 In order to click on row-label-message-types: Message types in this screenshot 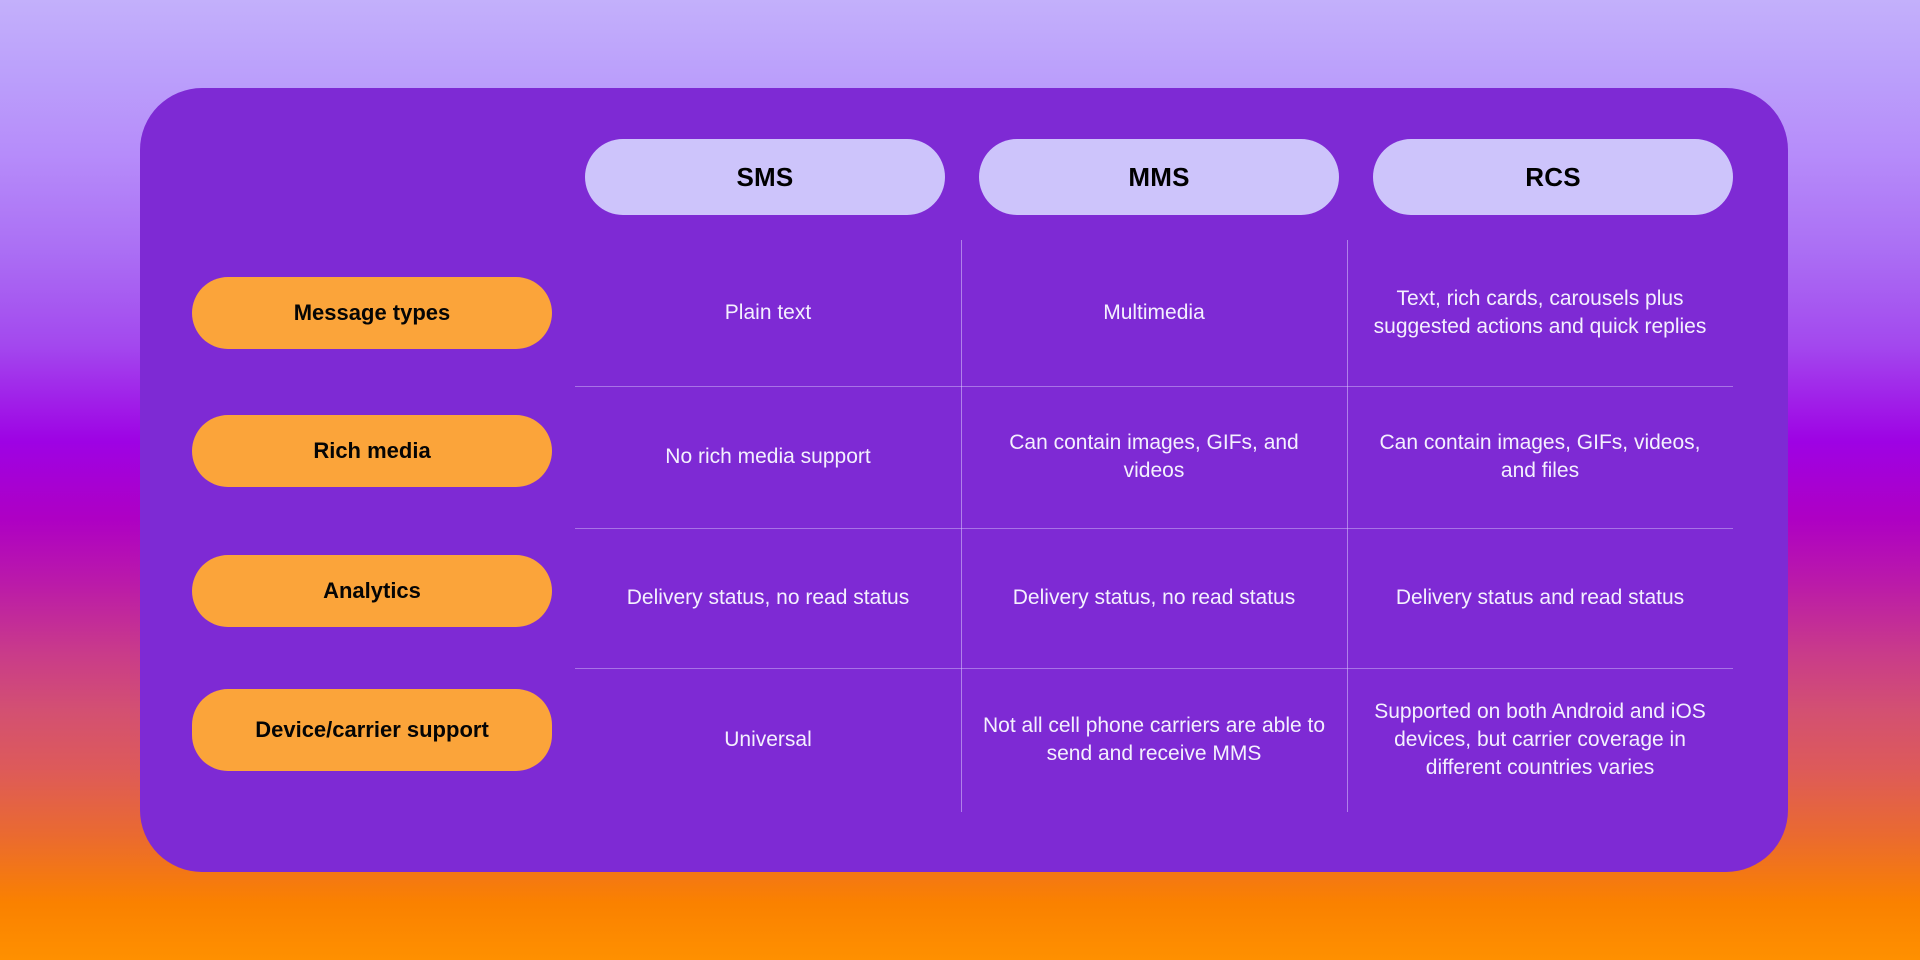, I will do `click(372, 313)`.